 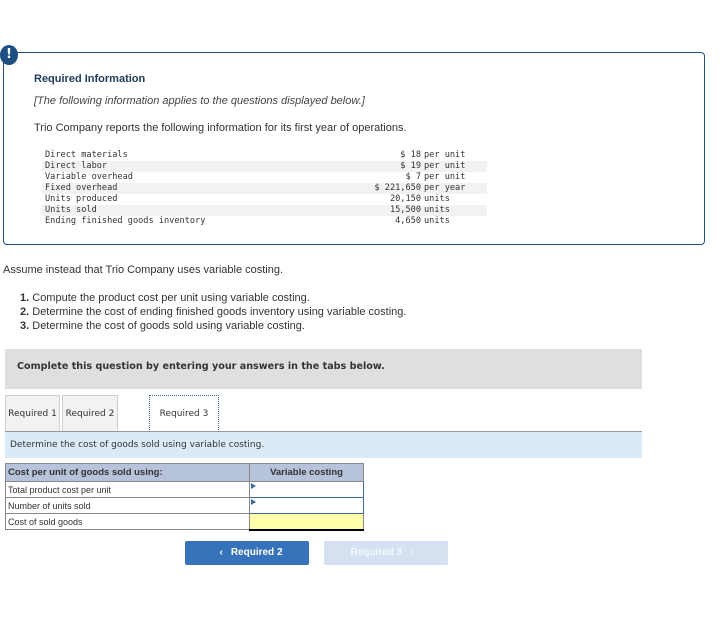 I want to click on exclamation-icon: !, so click(x=9, y=55).